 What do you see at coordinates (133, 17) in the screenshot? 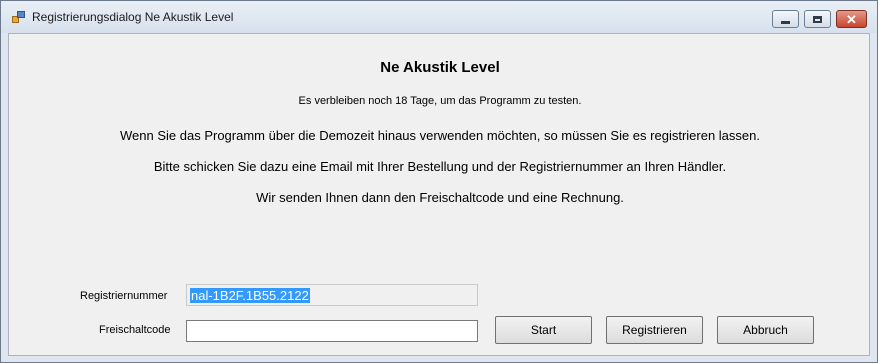
I see `window-title: Registrierungsdialog Ne Akustik Level` at bounding box center [133, 17].